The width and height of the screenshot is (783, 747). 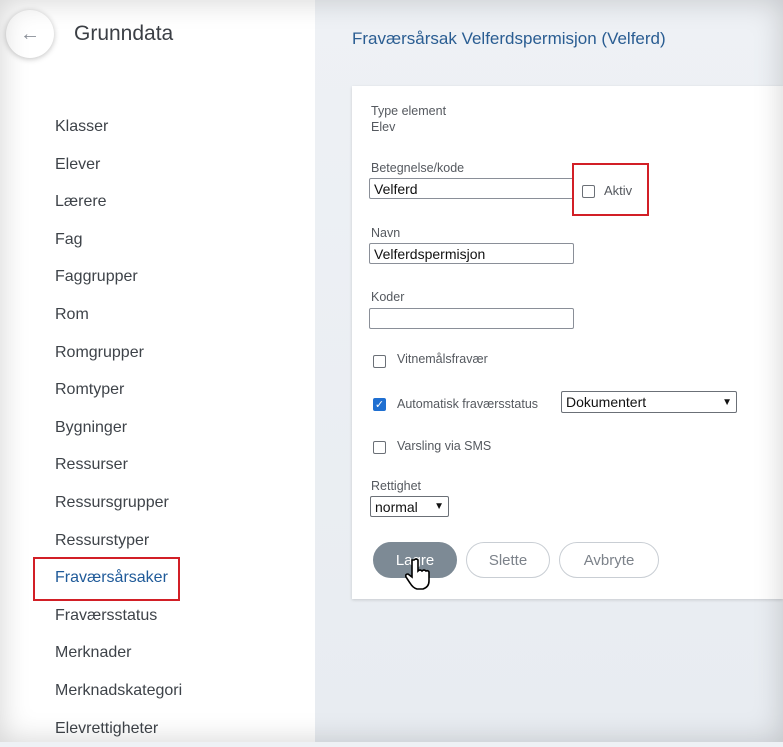 I want to click on rettighet-select: normal ▼, so click(x=409, y=506).